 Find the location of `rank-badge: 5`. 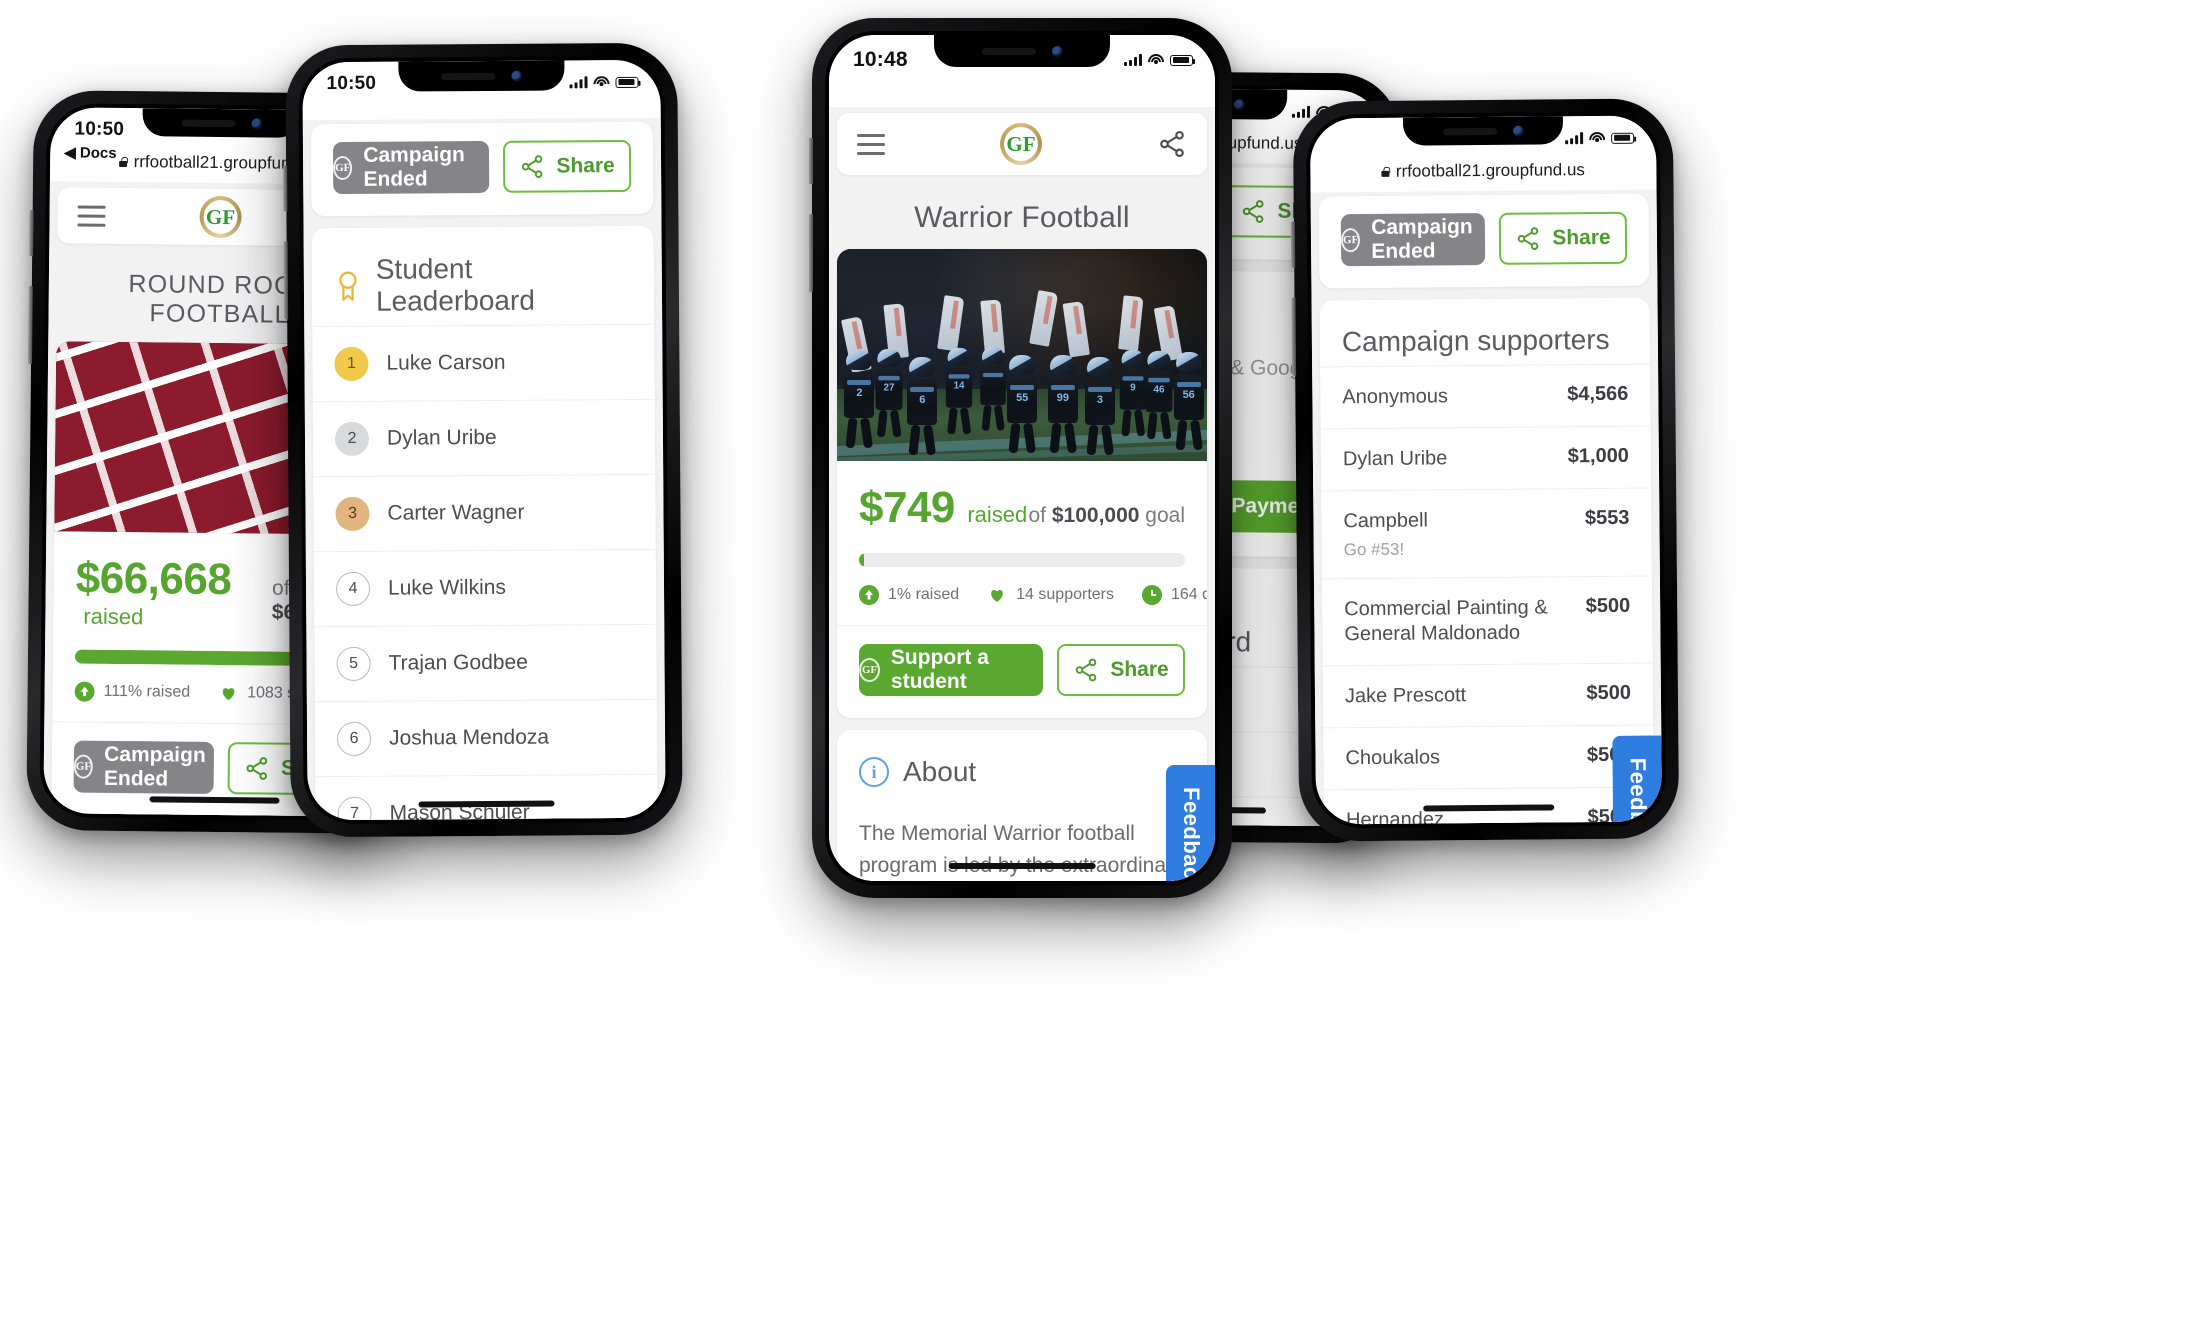

rank-badge: 5 is located at coordinates (353, 664).